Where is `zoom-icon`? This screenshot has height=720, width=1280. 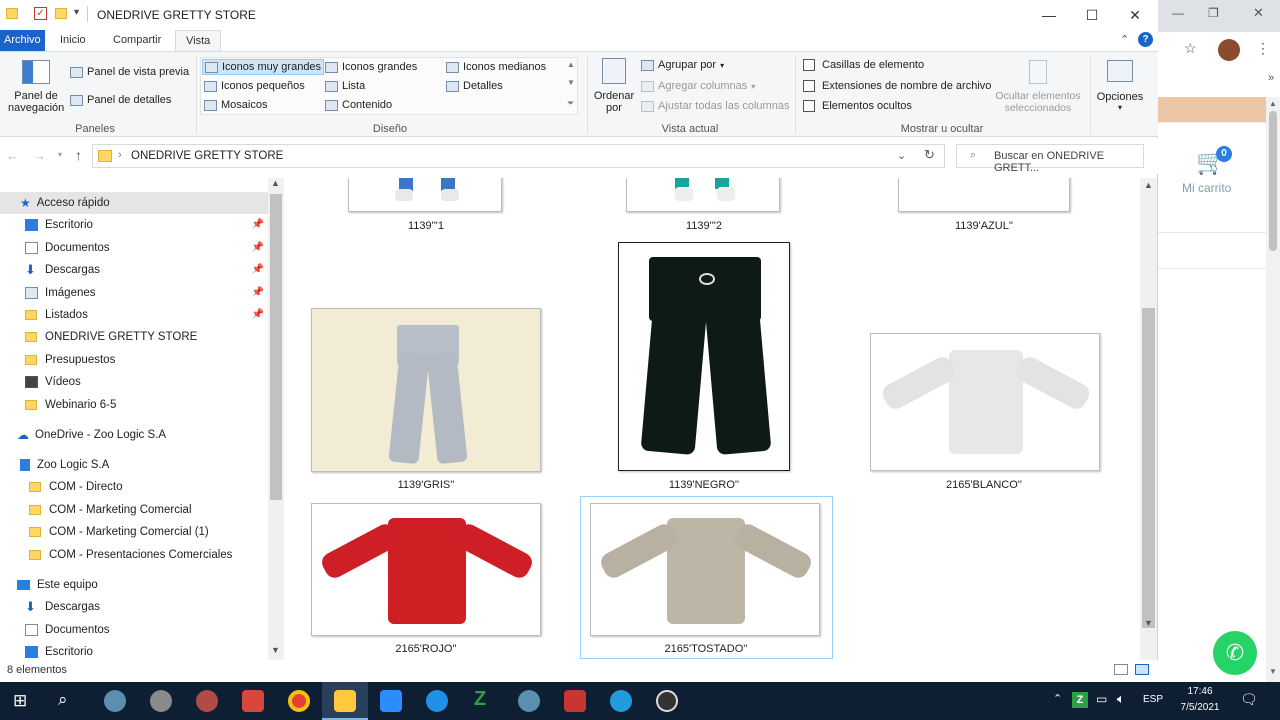 zoom-icon is located at coordinates (391, 701).